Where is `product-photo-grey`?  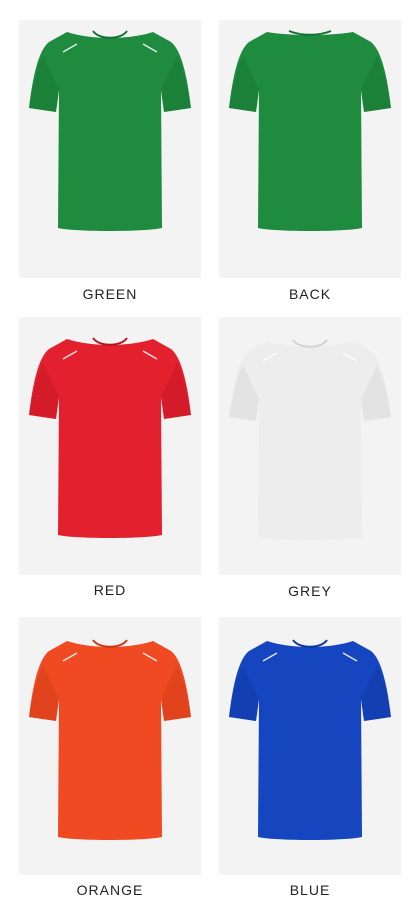
product-photo-grey is located at coordinates (310, 446).